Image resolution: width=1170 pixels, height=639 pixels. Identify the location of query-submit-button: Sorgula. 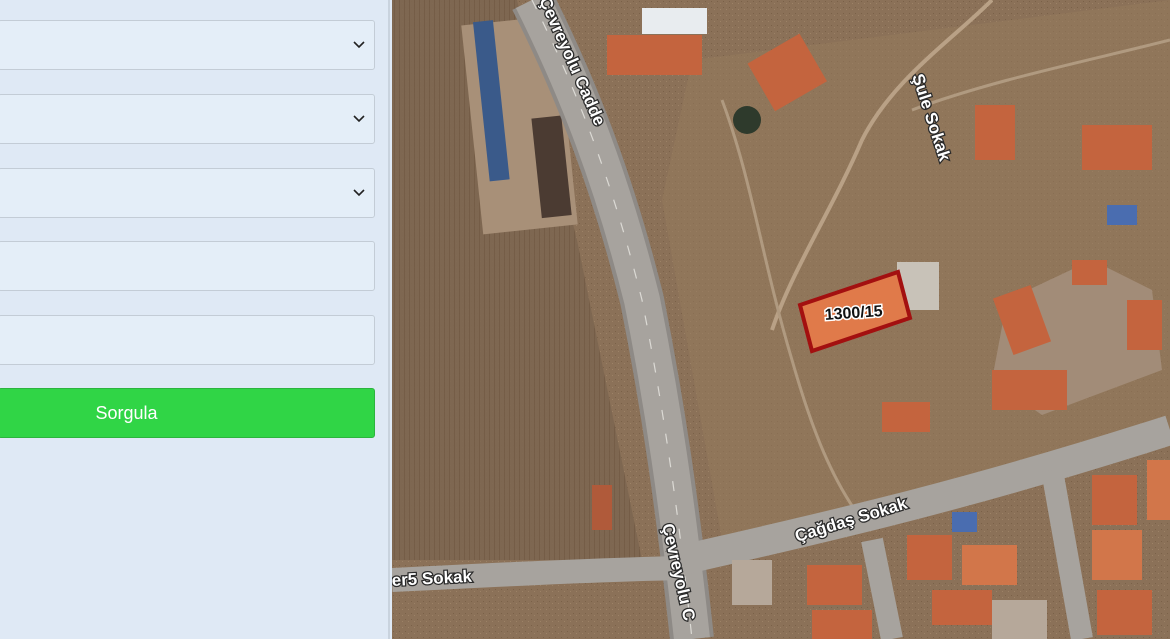
(187, 413).